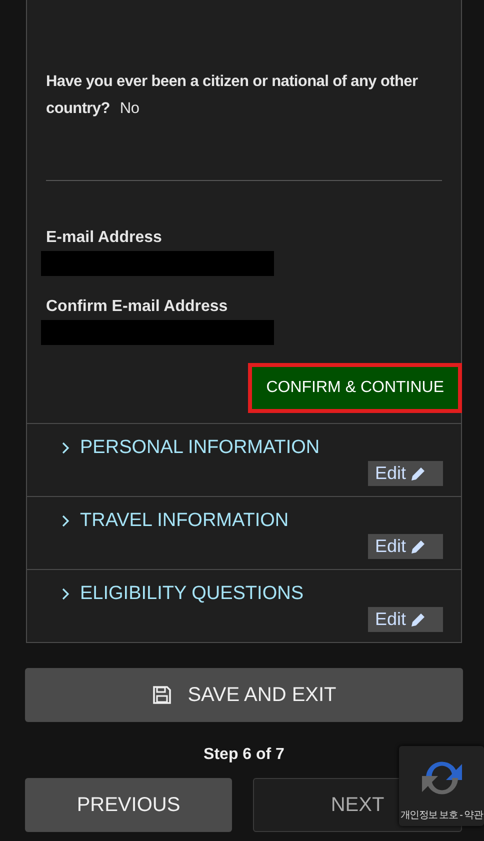 The height and width of the screenshot is (841, 484). What do you see at coordinates (244, 695) in the screenshot?
I see `save-and-exit-button: SAVE AND EXIT` at bounding box center [244, 695].